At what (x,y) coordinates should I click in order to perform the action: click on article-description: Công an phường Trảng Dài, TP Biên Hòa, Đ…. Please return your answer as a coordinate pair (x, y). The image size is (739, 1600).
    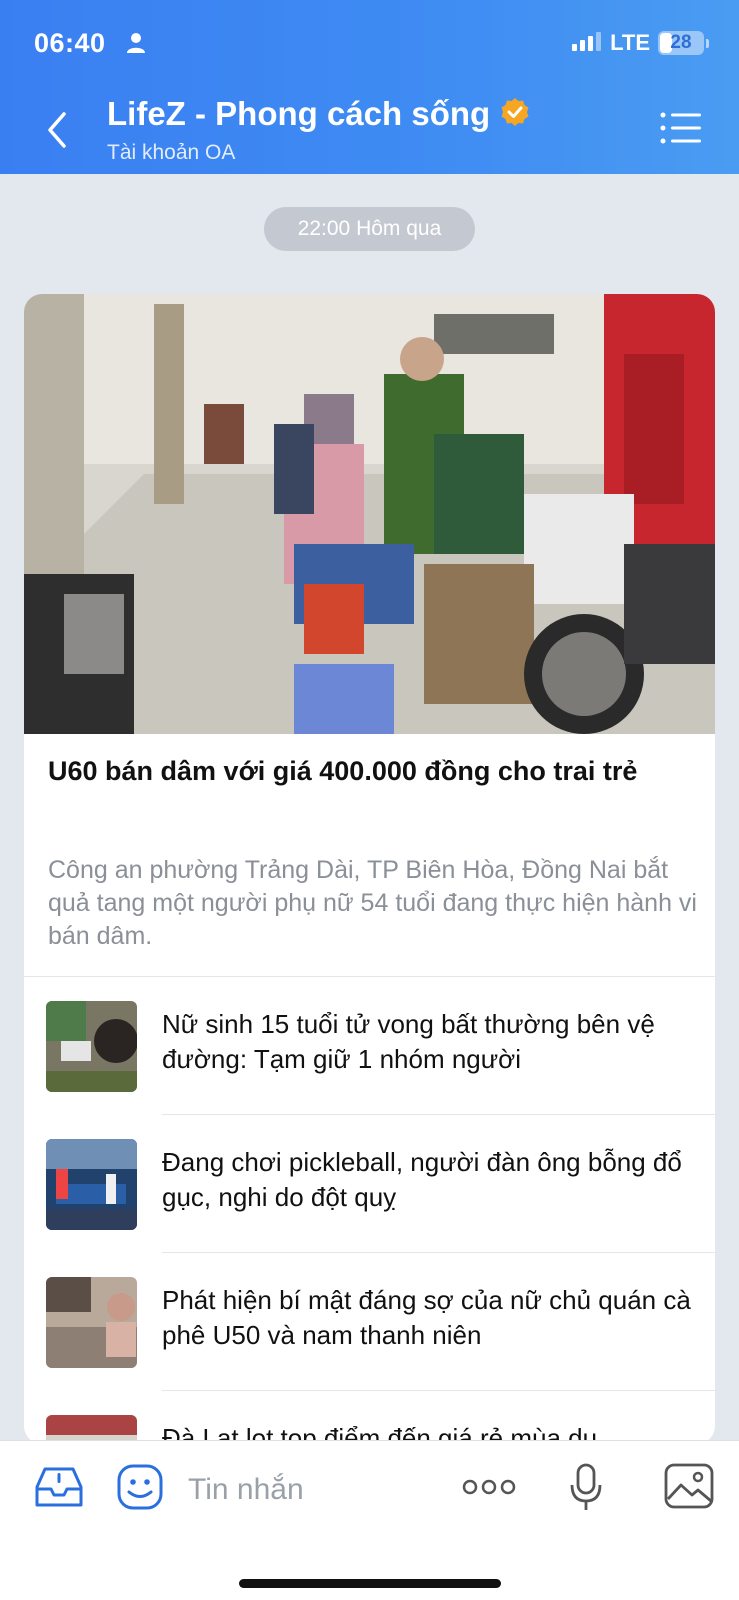
    Looking at the image, I should click on (372, 903).